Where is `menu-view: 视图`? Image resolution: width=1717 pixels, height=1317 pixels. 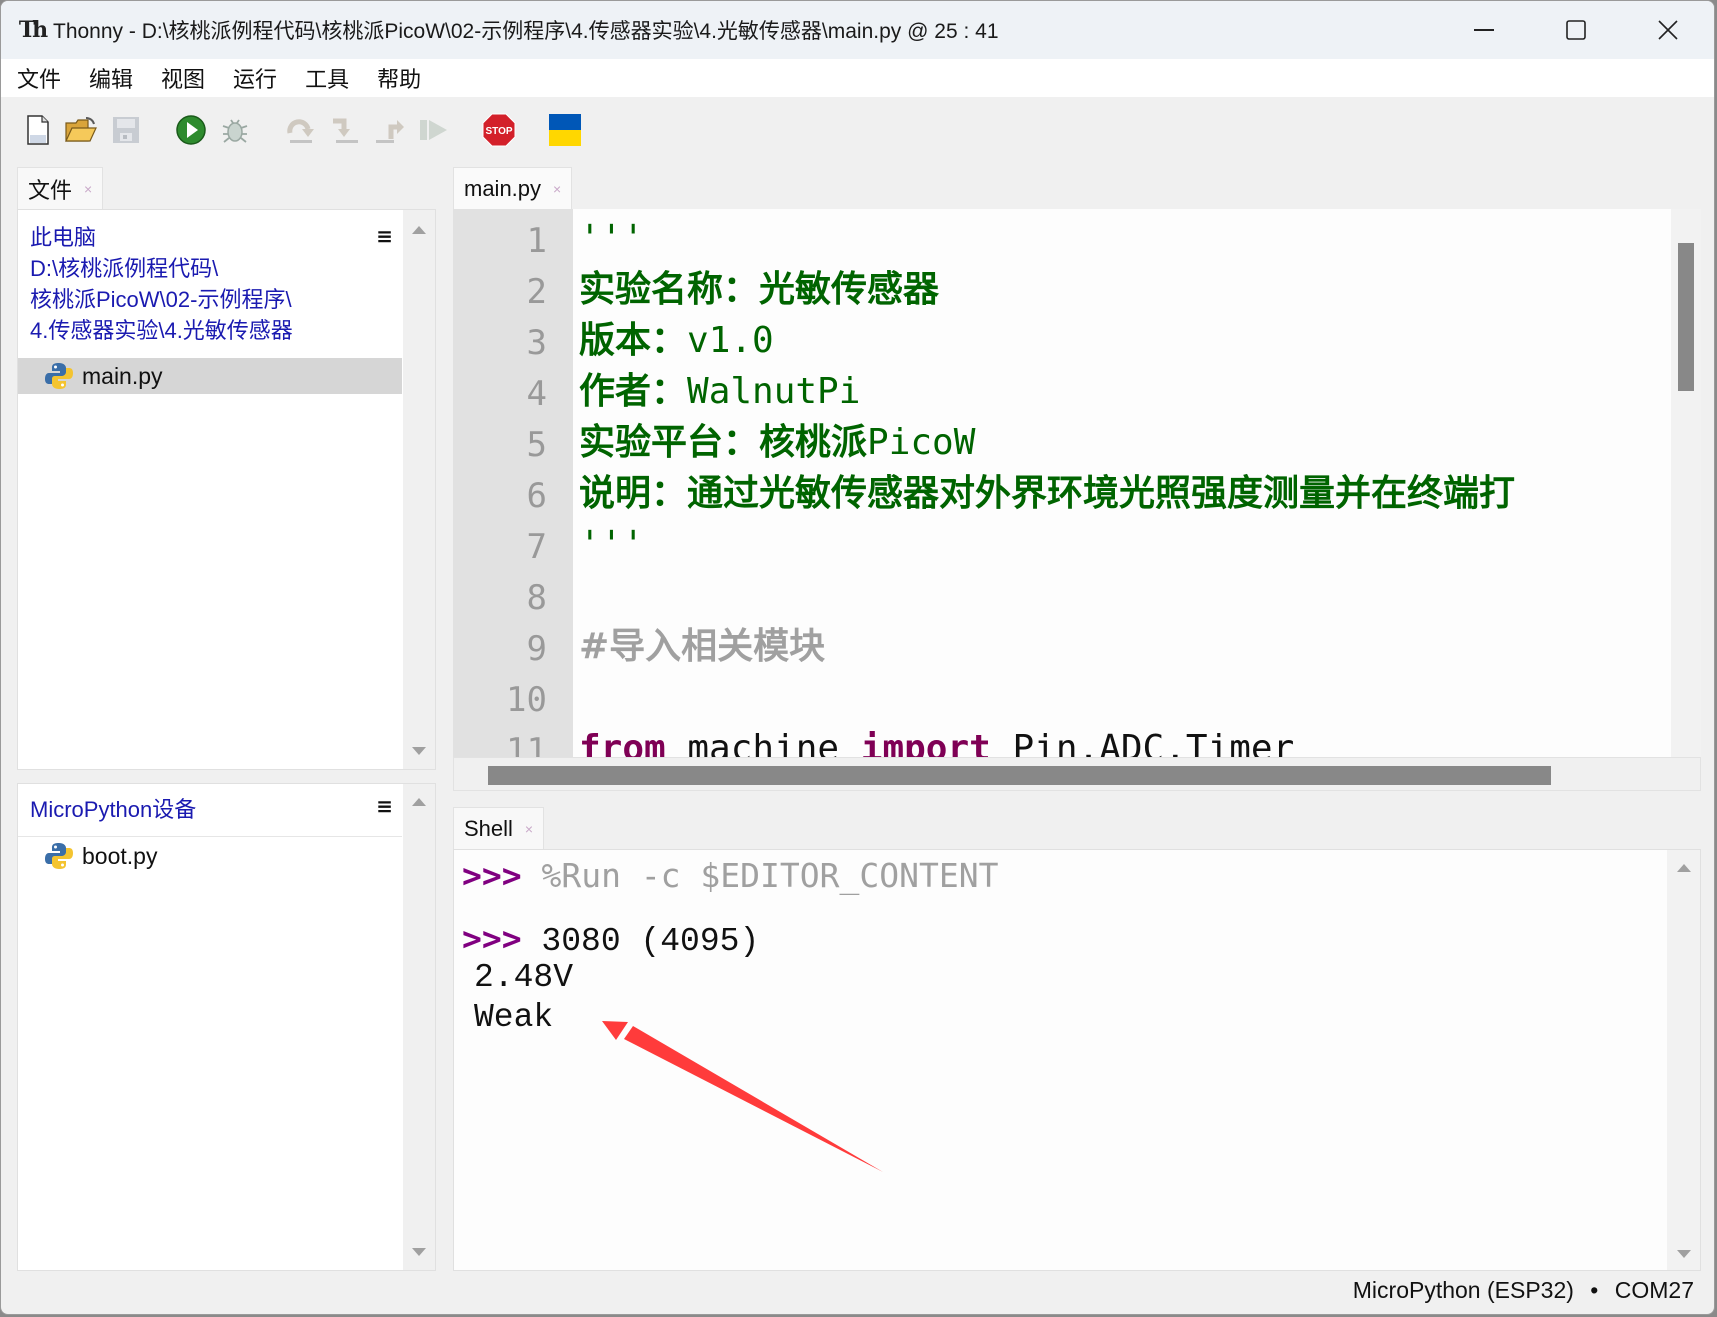
menu-view: 视图 is located at coordinates (183, 78).